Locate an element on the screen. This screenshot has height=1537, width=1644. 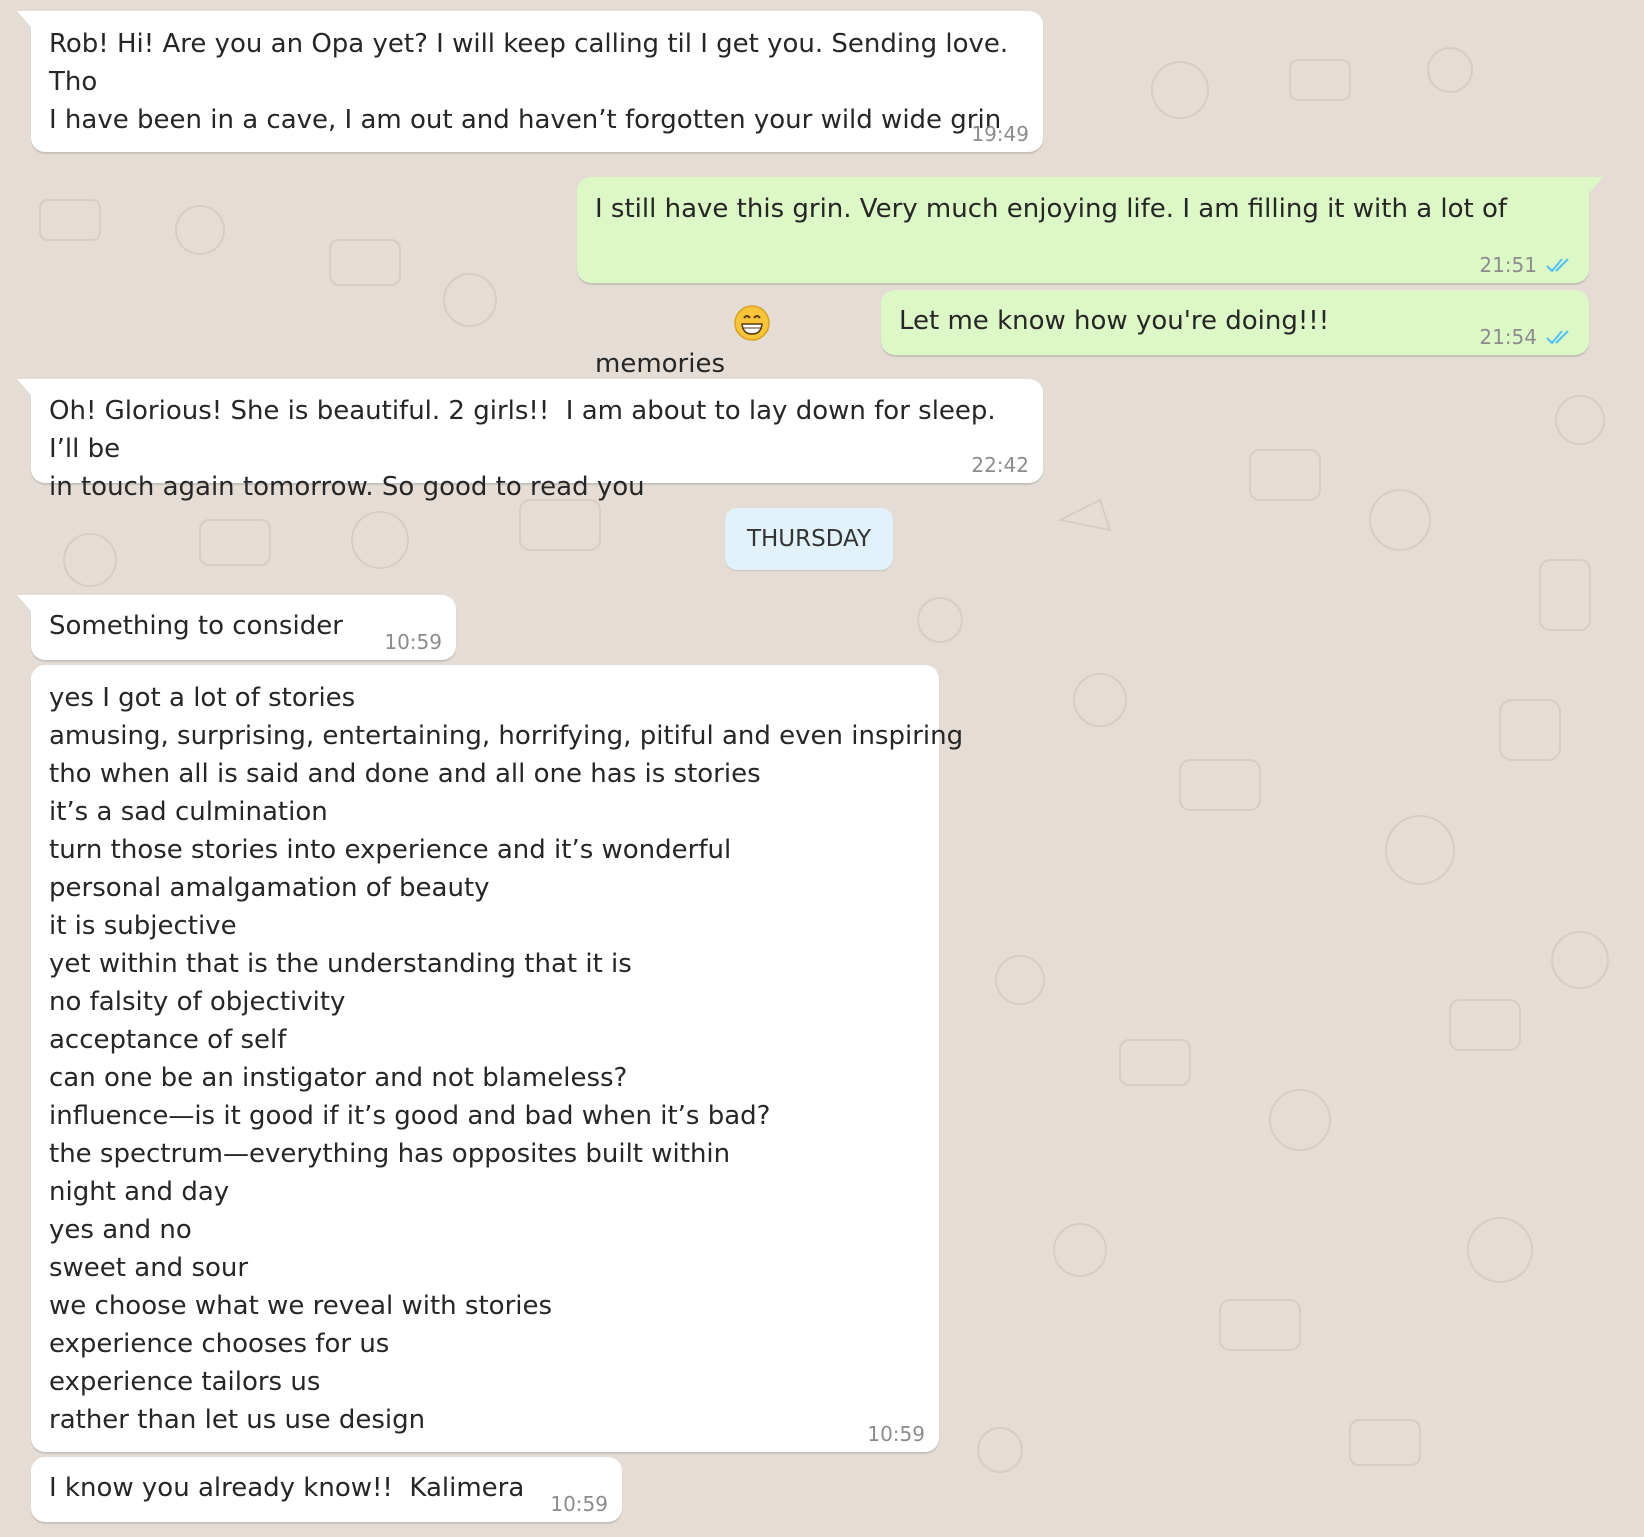
message-time: 19:49 is located at coordinates (1000, 134).